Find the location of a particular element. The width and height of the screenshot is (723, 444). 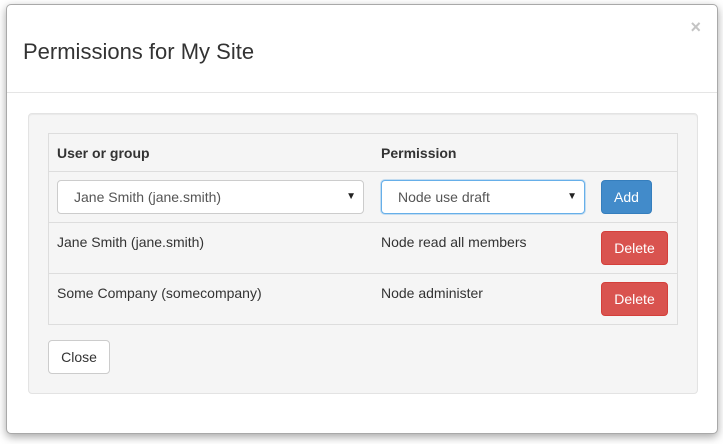

dialog-title: Permissions for My Site is located at coordinates (139, 51).